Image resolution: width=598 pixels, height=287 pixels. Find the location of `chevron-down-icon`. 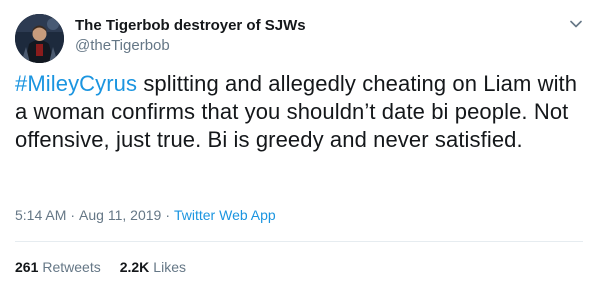

chevron-down-icon is located at coordinates (576, 24).